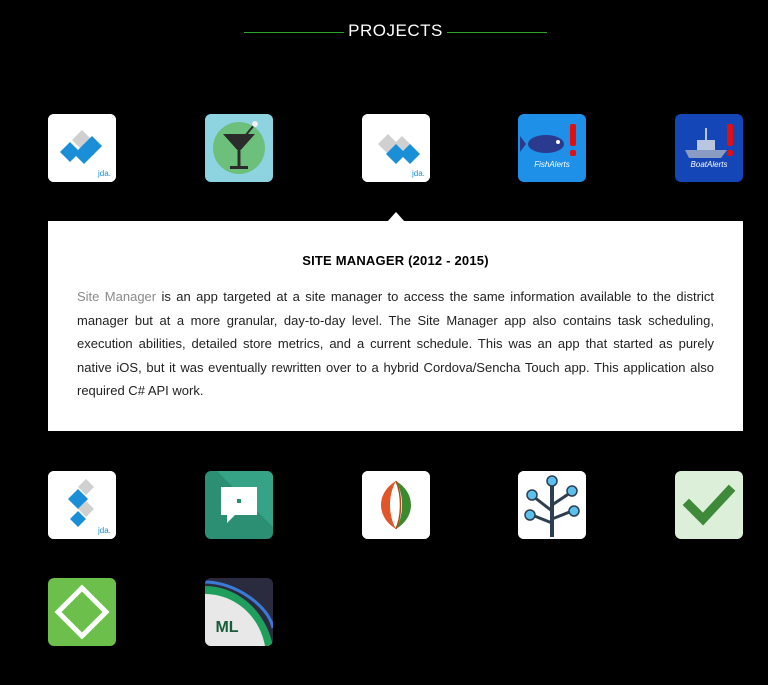  I want to click on project-tile-boatalerts: BoatAlerts, so click(709, 148).